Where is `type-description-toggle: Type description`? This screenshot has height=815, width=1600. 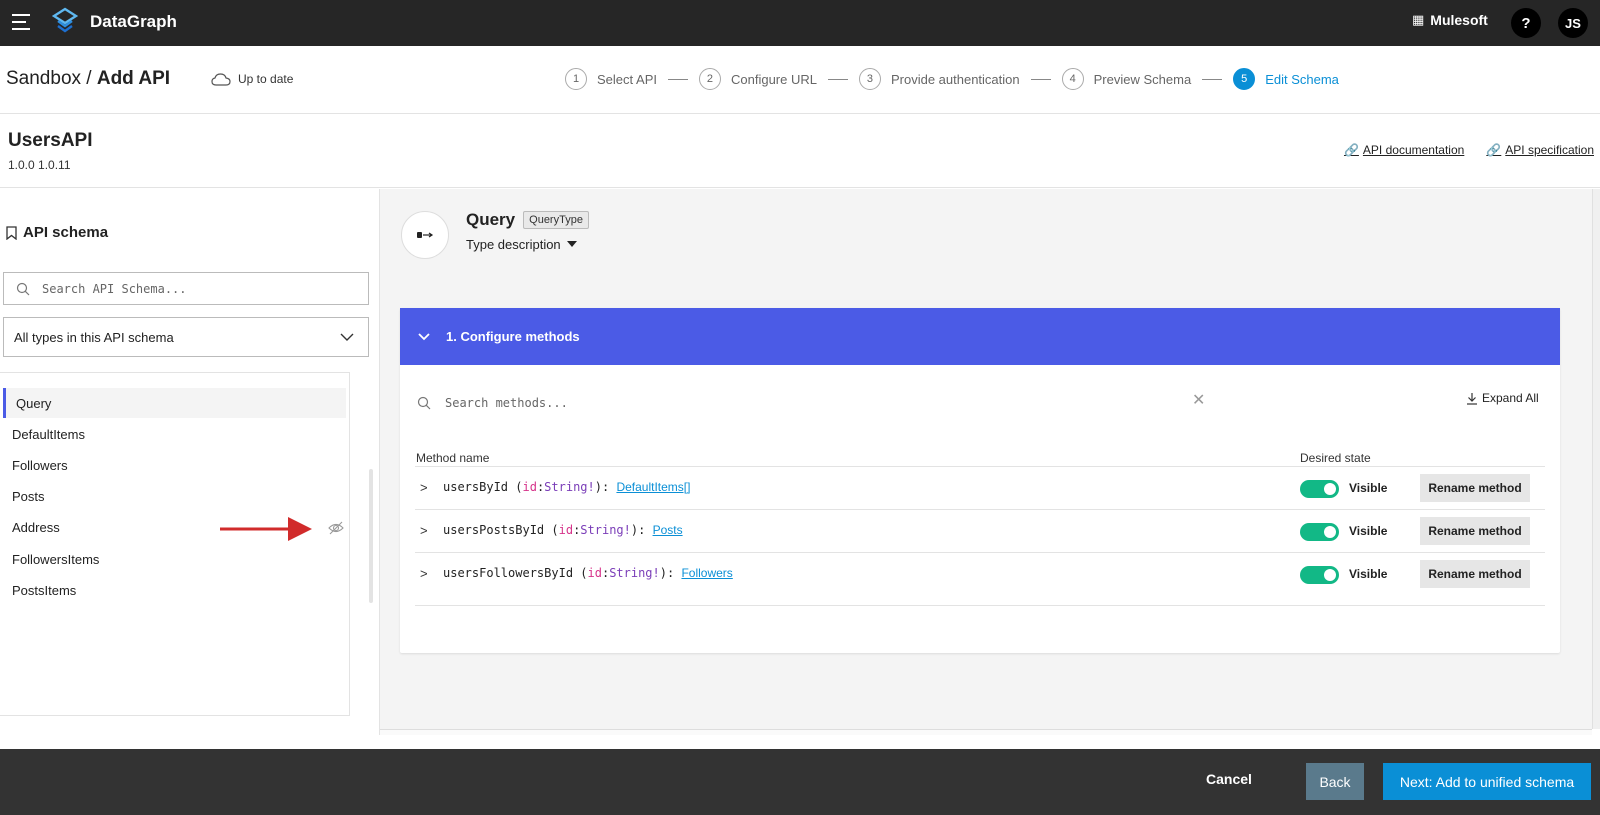 type-description-toggle: Type description is located at coordinates (521, 244).